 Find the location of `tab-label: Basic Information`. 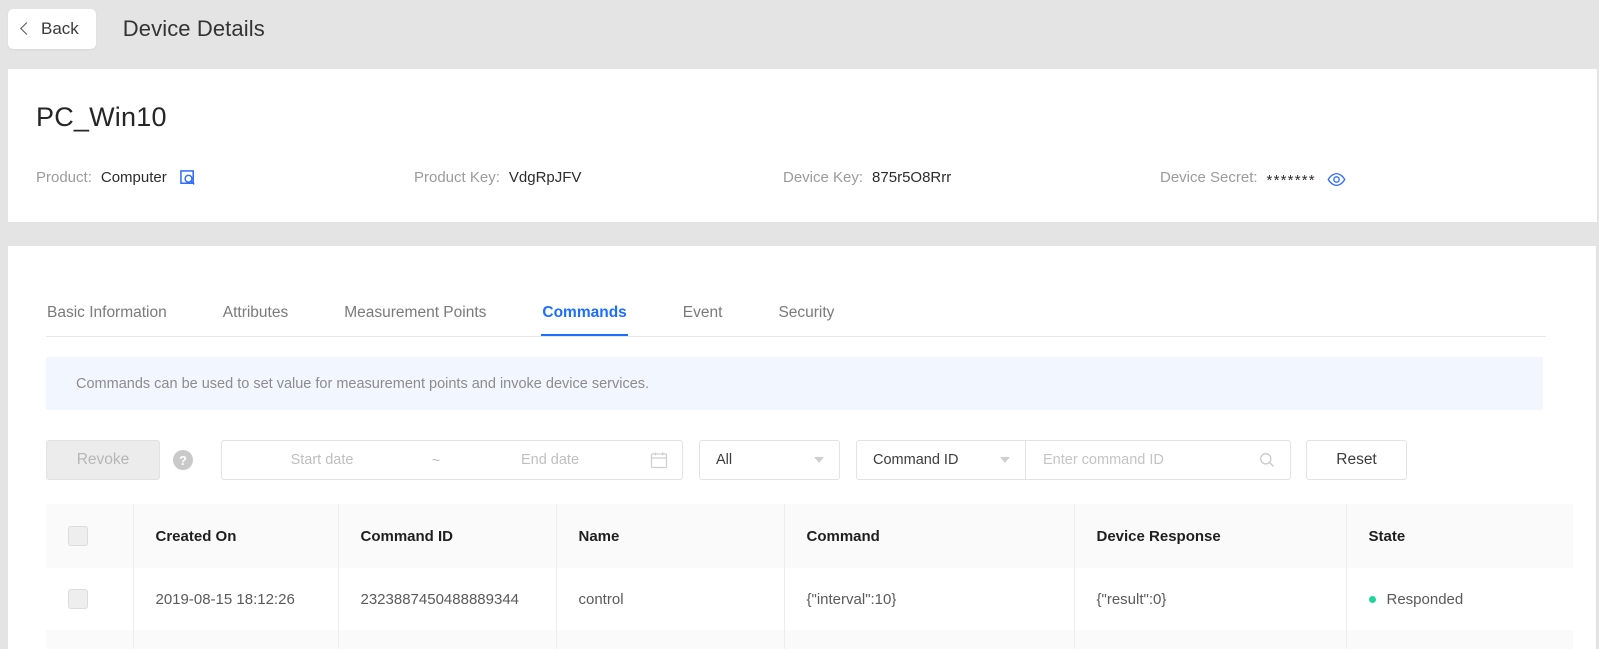

tab-label: Basic Information is located at coordinates (107, 312).